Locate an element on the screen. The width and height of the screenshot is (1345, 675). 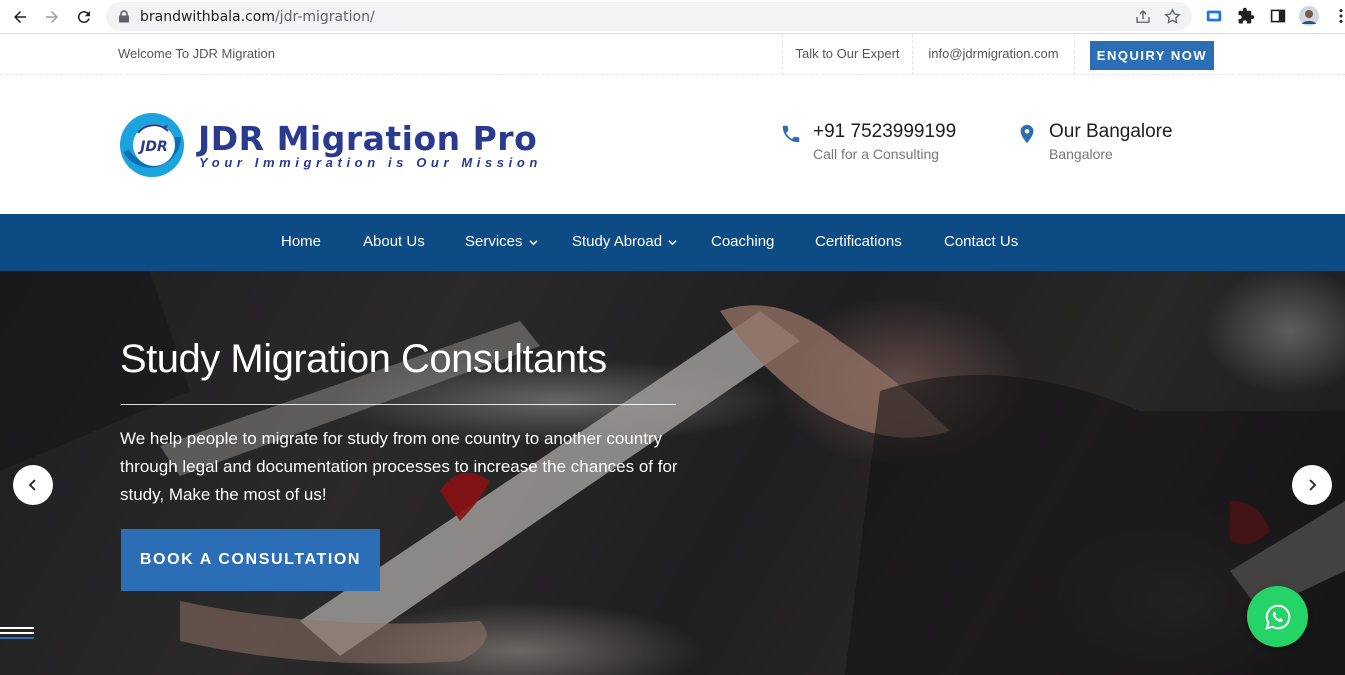
logo-text: JDR is located at coordinates (152, 147).